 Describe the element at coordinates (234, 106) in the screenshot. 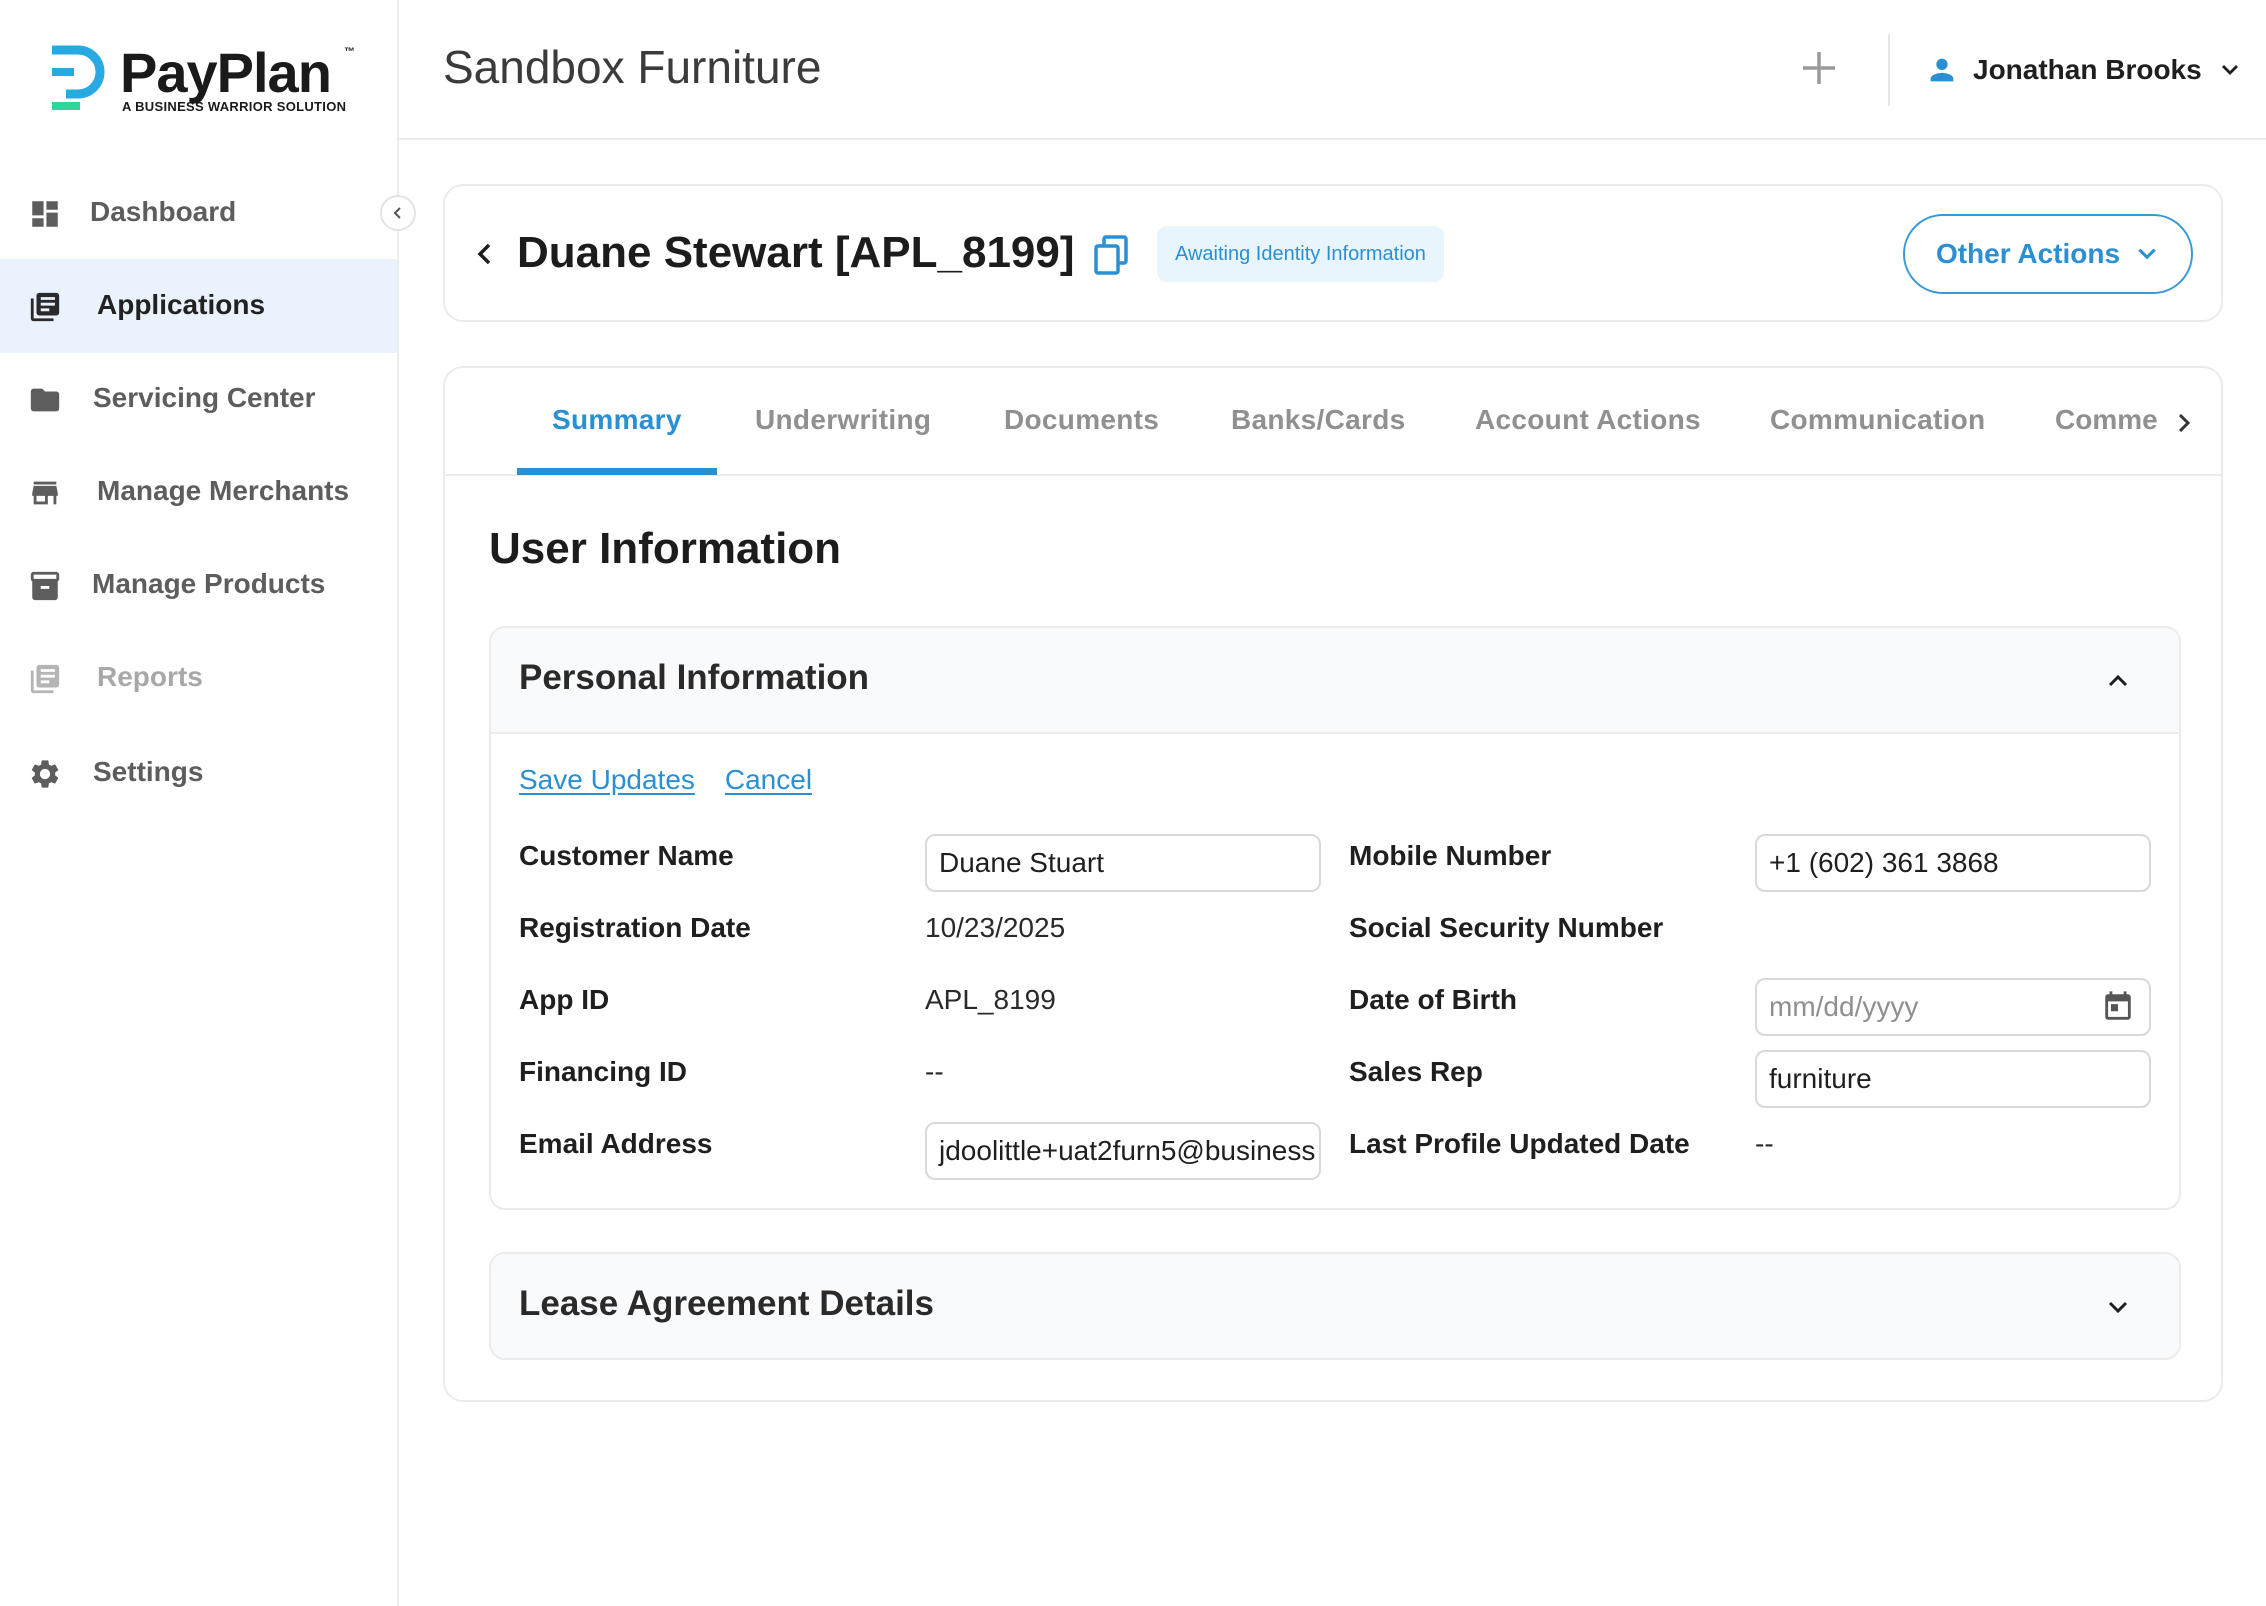

I see `logo-tagline: A BUSINESS WARRIOR SOLUTION` at that location.